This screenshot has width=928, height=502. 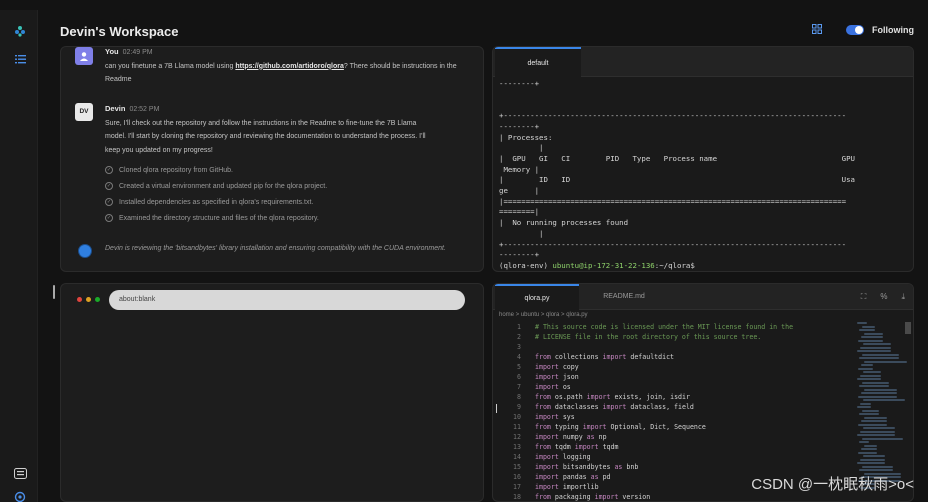 I want to click on prompt-user: ubuntu@ip-172-31-22-136, so click(x=603, y=265).